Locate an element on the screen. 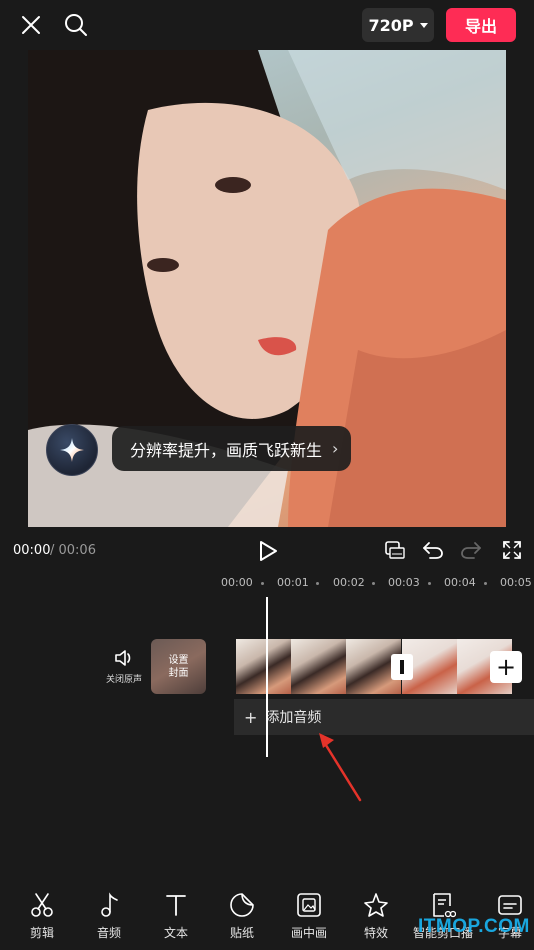  sparkle-icon is located at coordinates (72, 450).